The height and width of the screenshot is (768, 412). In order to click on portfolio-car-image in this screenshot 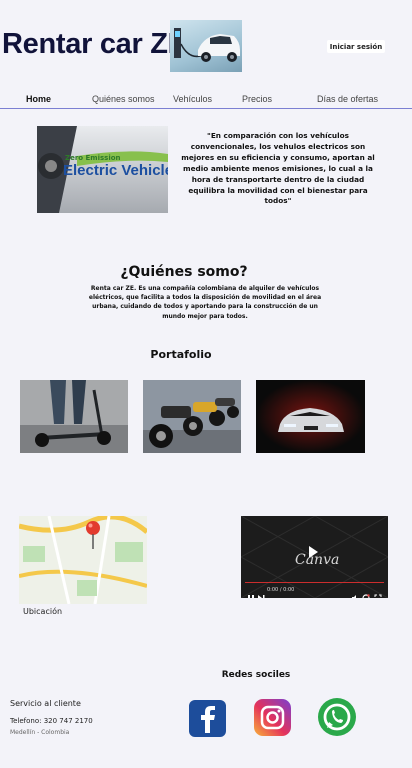, I will do `click(310, 416)`.